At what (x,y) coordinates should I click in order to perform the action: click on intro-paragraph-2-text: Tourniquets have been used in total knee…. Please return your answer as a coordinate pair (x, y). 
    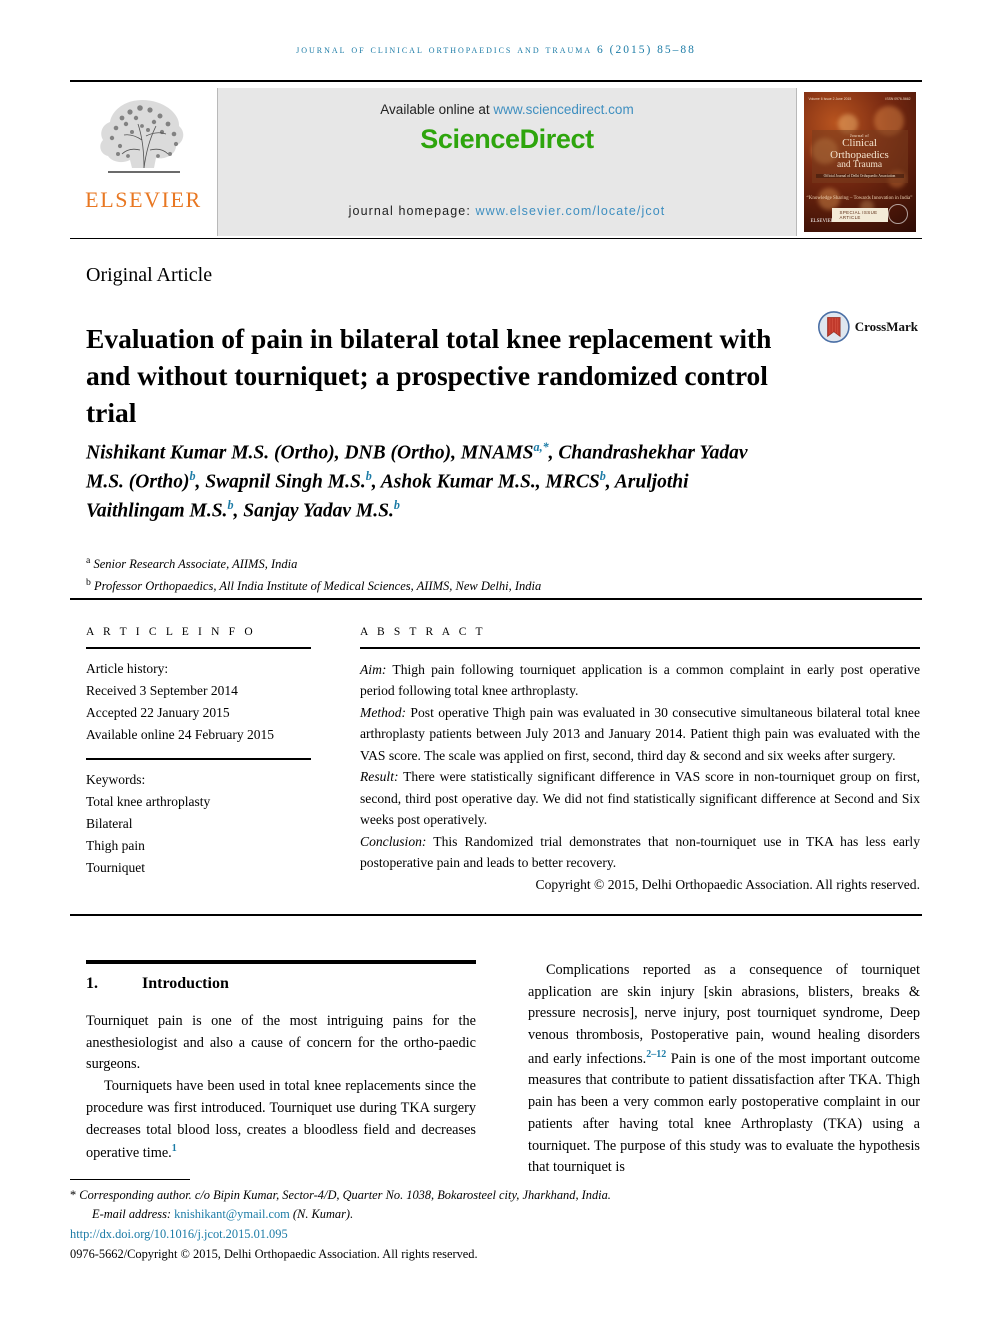
    Looking at the image, I should click on (281, 1120).